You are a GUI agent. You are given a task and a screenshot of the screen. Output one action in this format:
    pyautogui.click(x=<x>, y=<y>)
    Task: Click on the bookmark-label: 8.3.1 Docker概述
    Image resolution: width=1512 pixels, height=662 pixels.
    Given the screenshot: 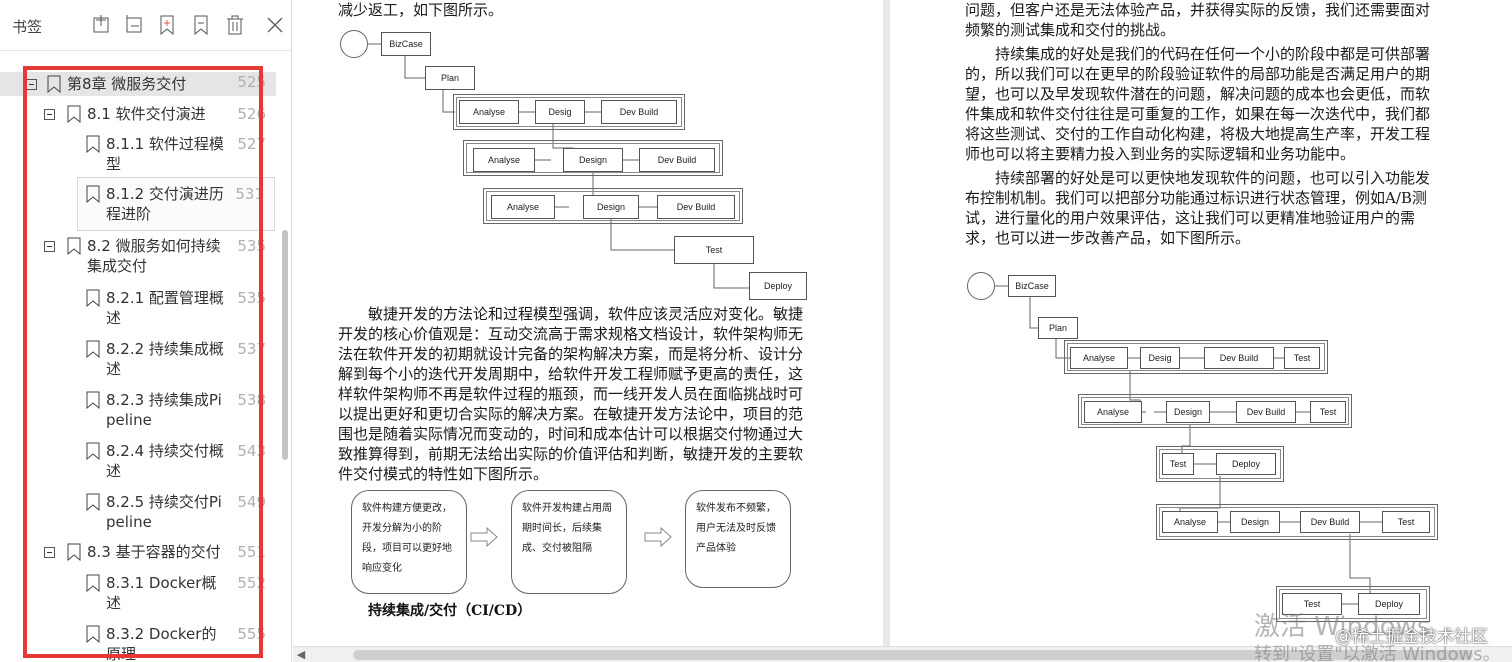 What is the action you would take?
    pyautogui.click(x=161, y=593)
    